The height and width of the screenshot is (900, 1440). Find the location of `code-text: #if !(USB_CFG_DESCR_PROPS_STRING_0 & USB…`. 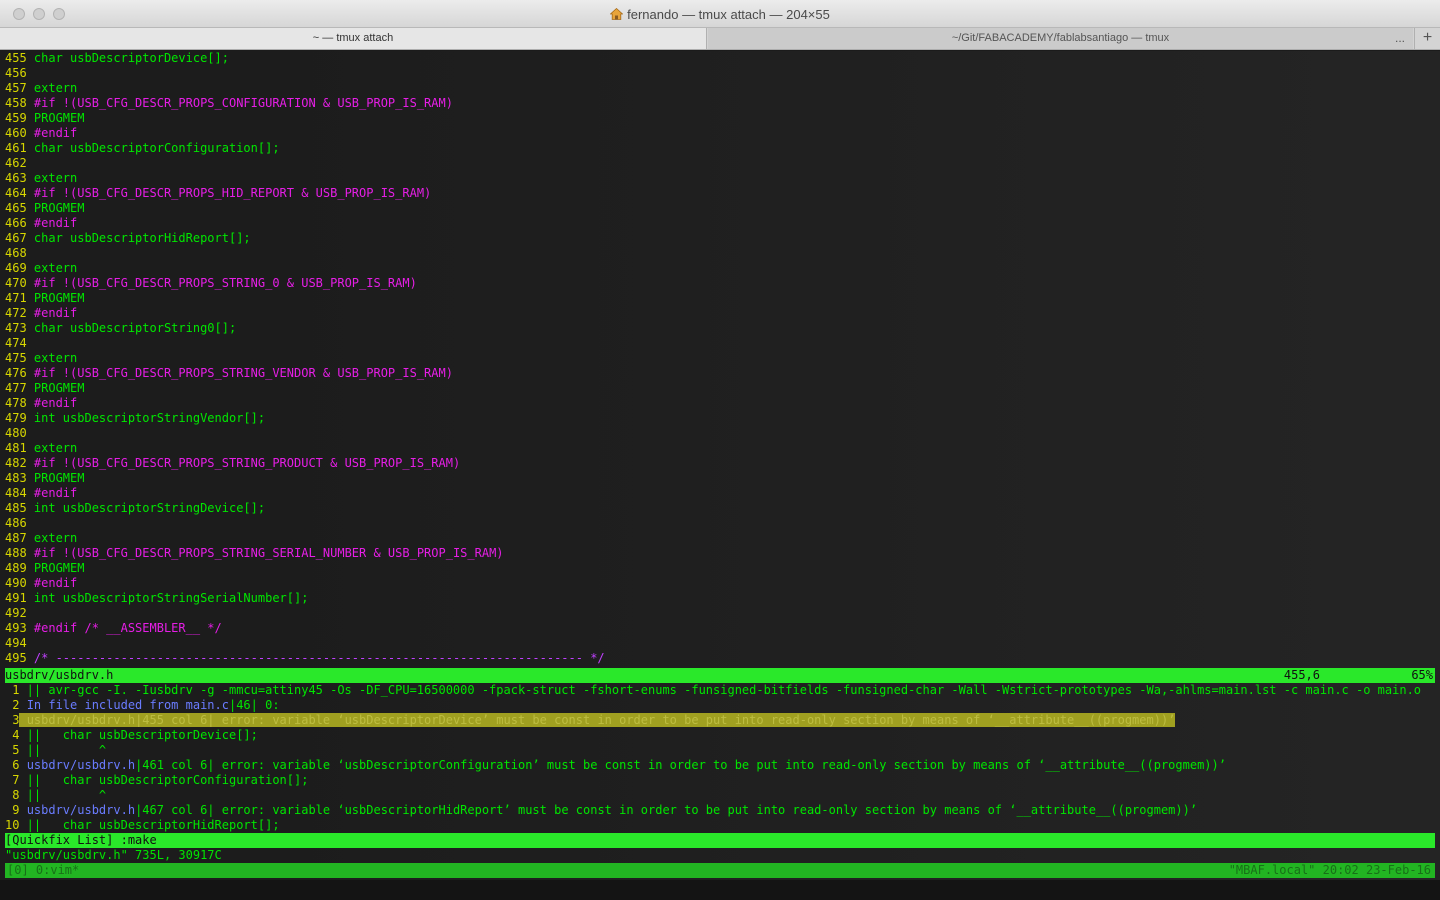

code-text: #if !(USB_CFG_DESCR_PROPS_STRING_0 & USB… is located at coordinates (221, 283).